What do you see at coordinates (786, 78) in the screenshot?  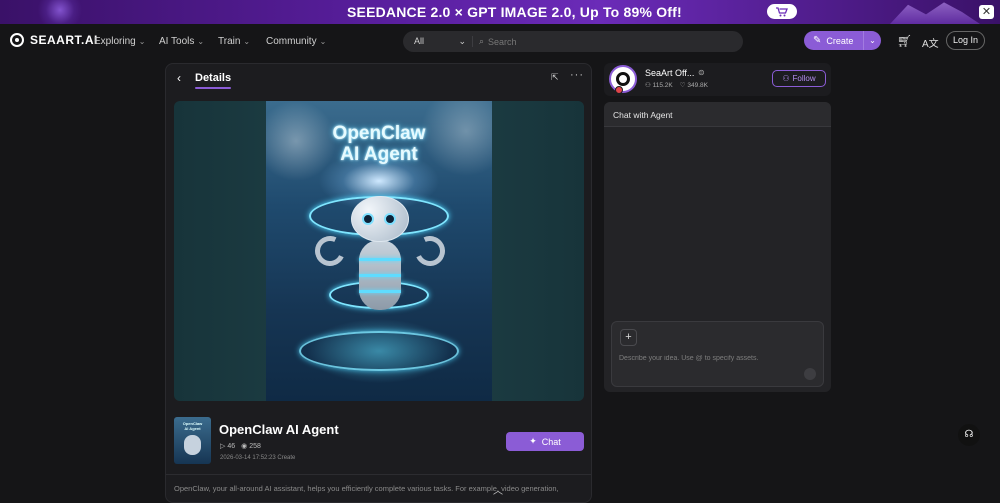 I see `add-user-icon: ⚇` at bounding box center [786, 78].